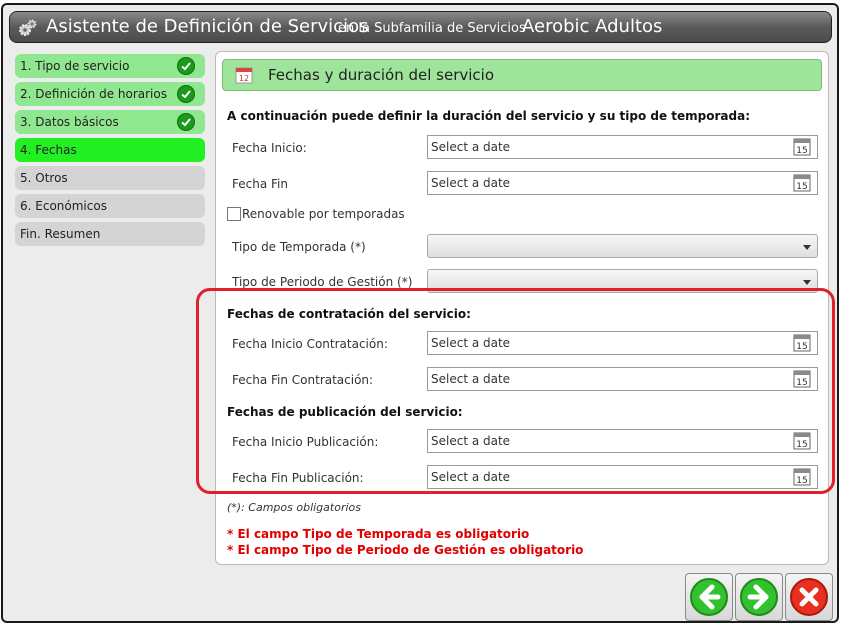 This screenshot has height=626, width=842. I want to click on cancel-button, so click(809, 597).